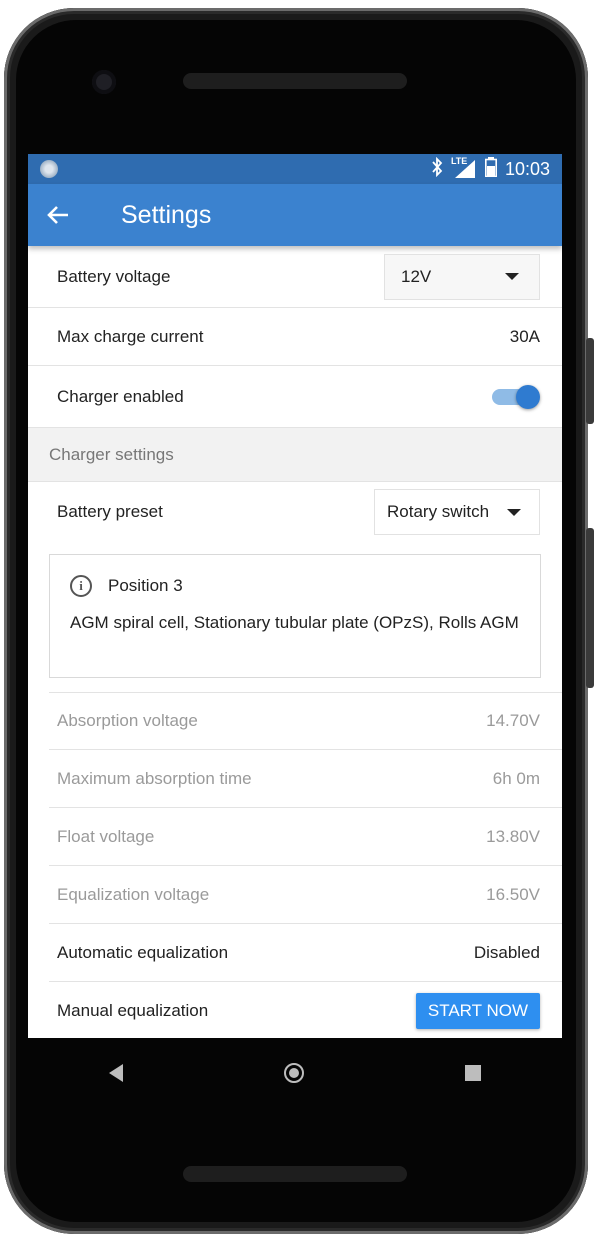 This screenshot has height=1239, width=600. I want to click on nav-back-icon, so click(115, 1073).